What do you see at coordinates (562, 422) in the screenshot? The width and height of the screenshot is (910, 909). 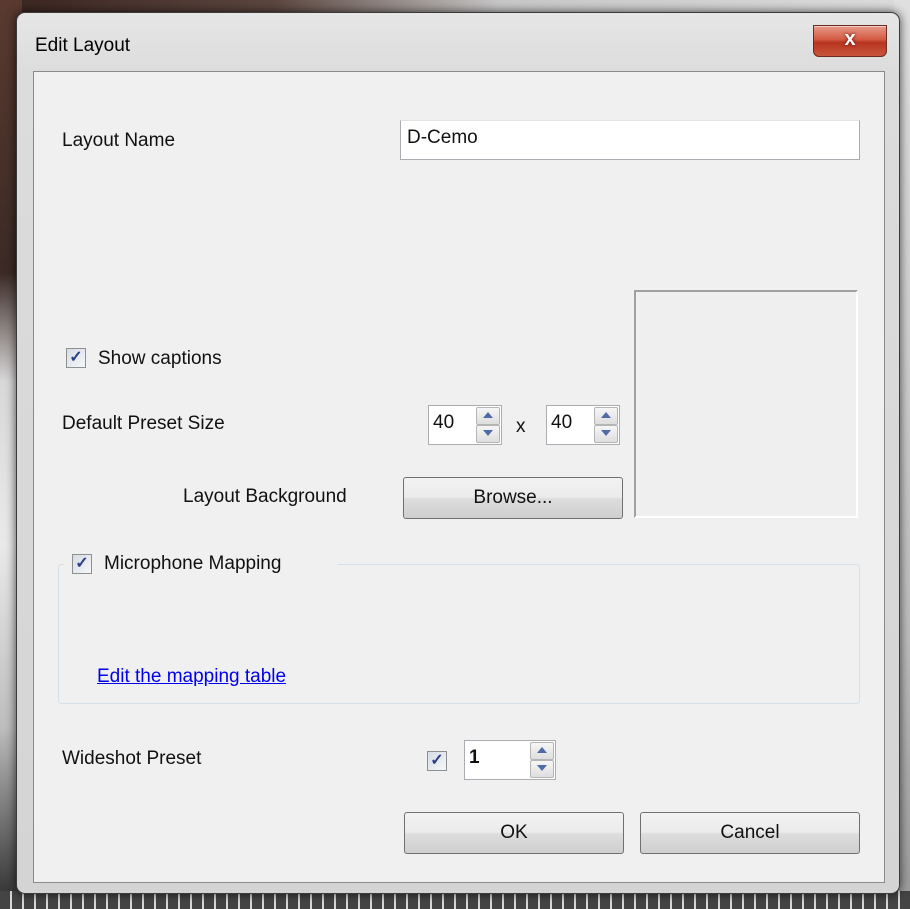 I see `preset-height-value: 40` at bounding box center [562, 422].